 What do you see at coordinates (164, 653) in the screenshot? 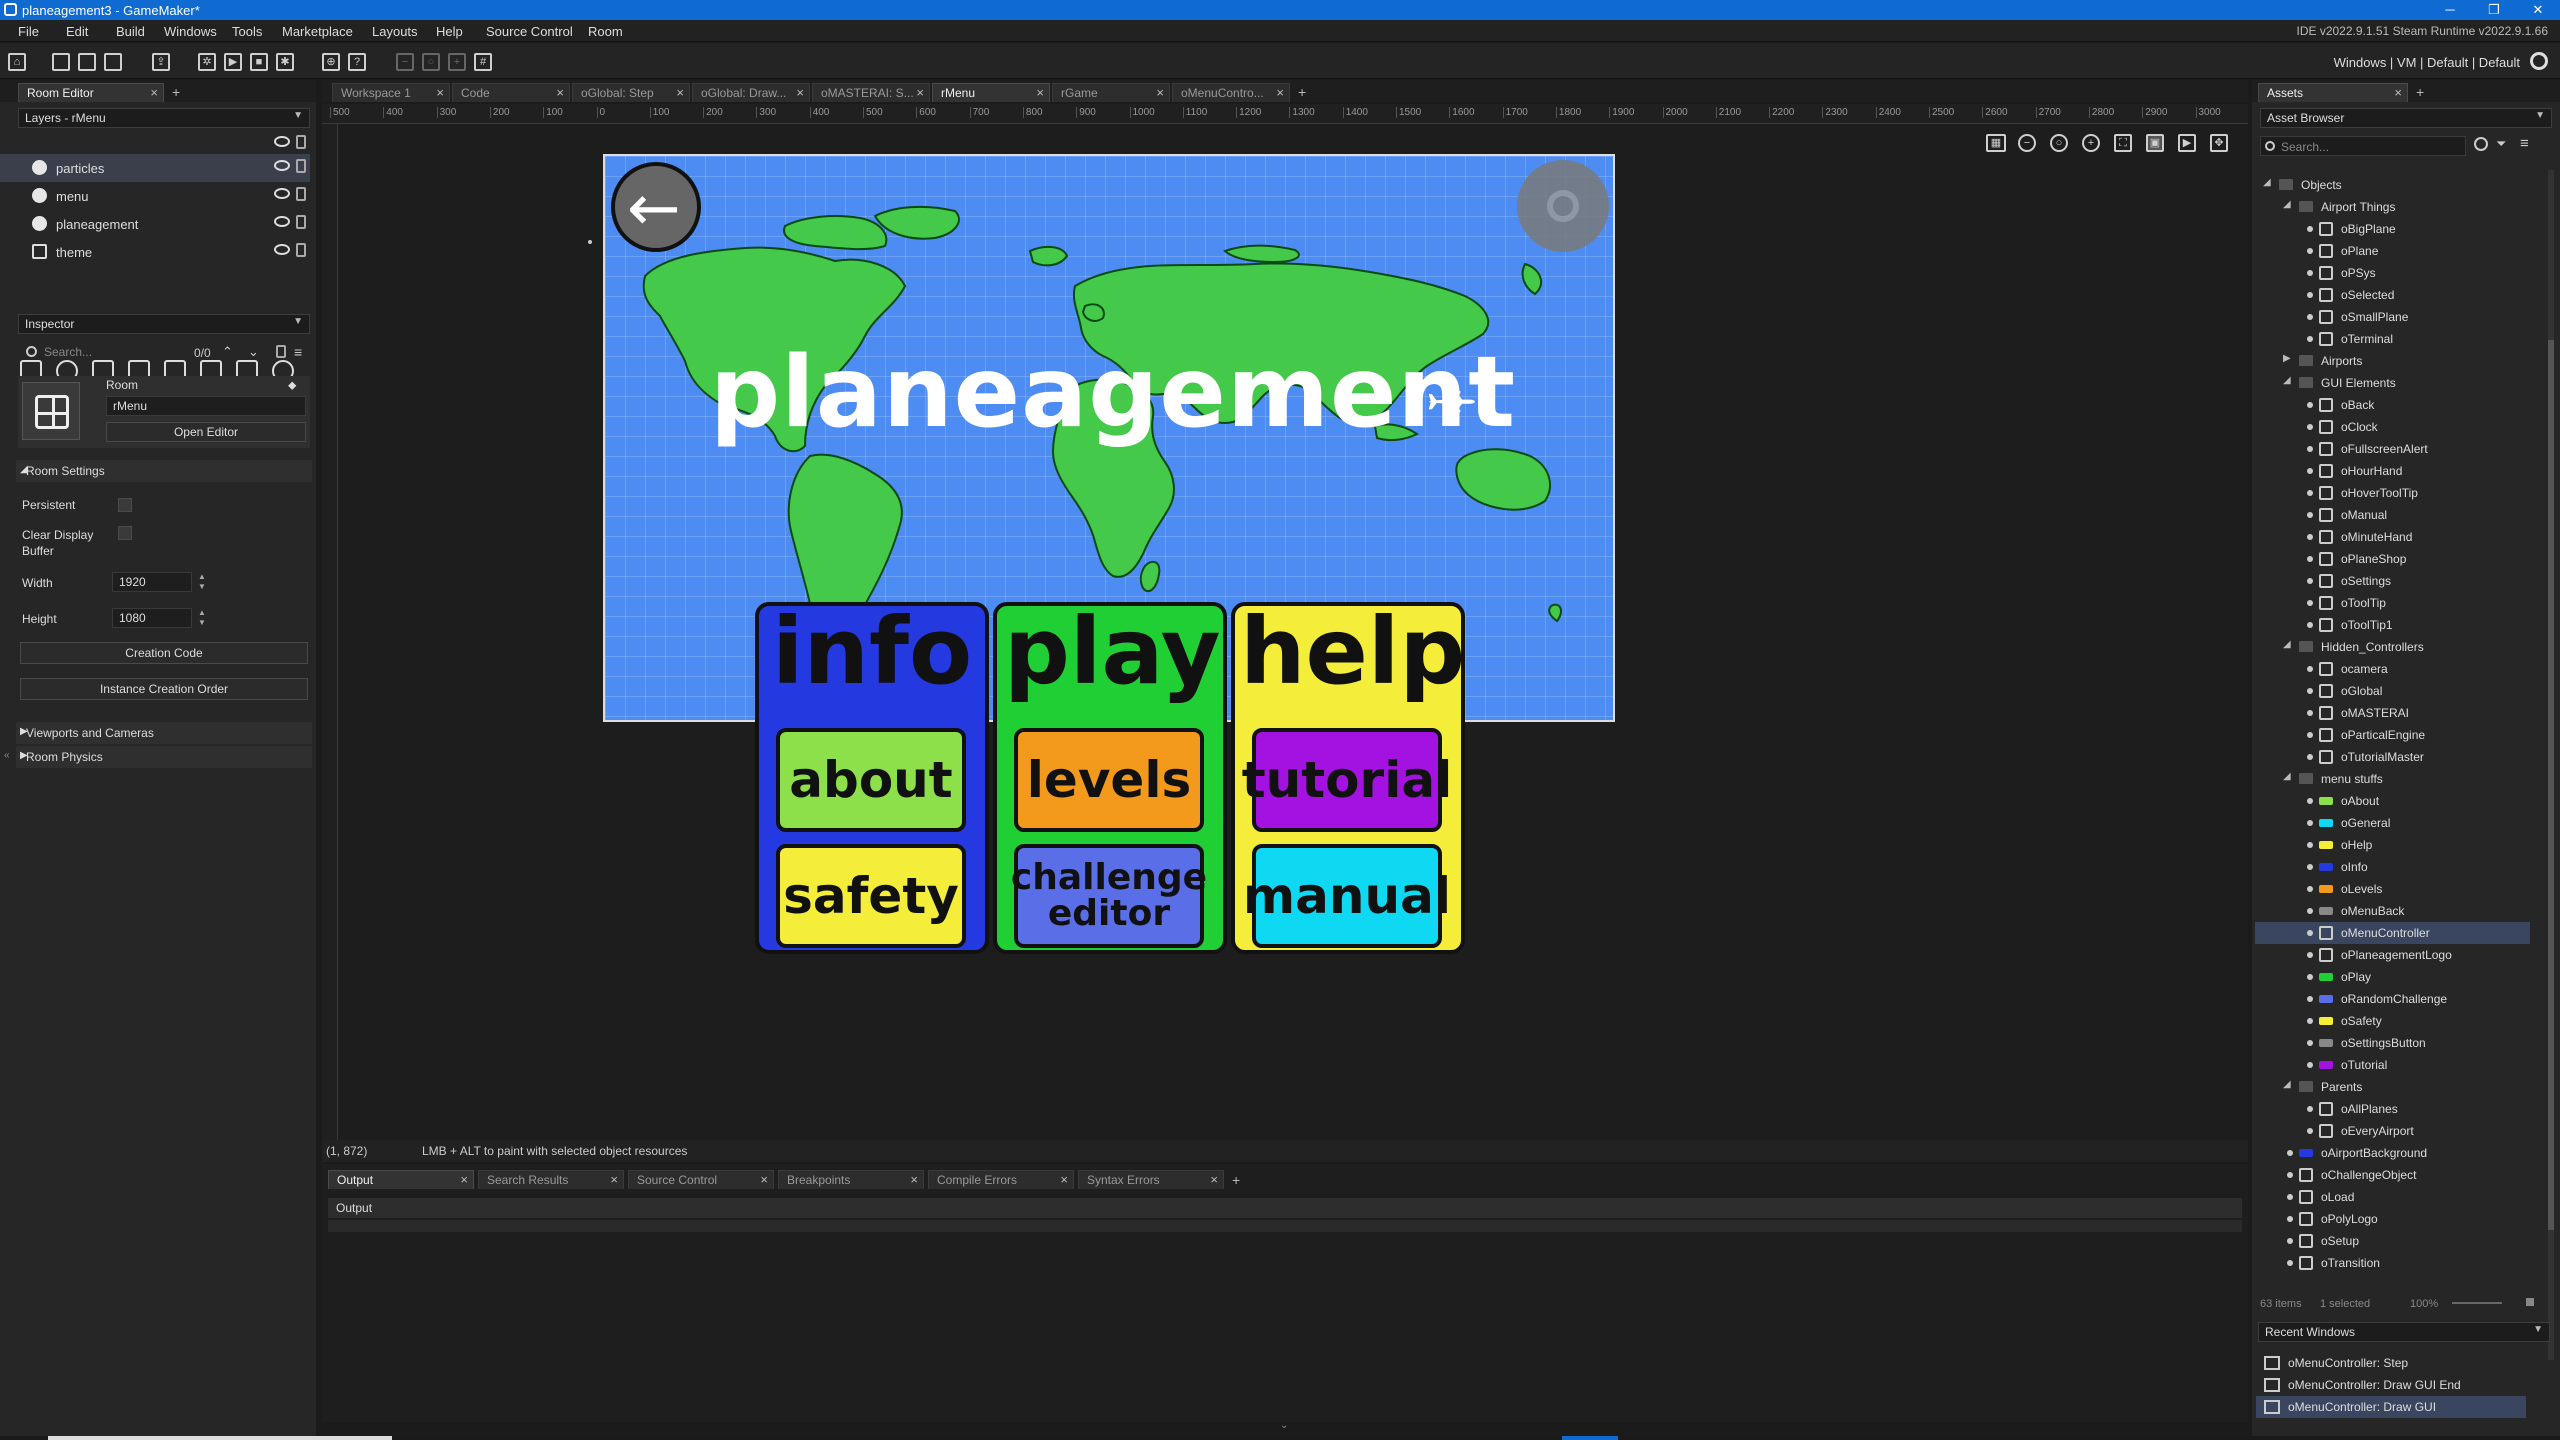
I see `creation-code-button: Creation Code` at bounding box center [164, 653].